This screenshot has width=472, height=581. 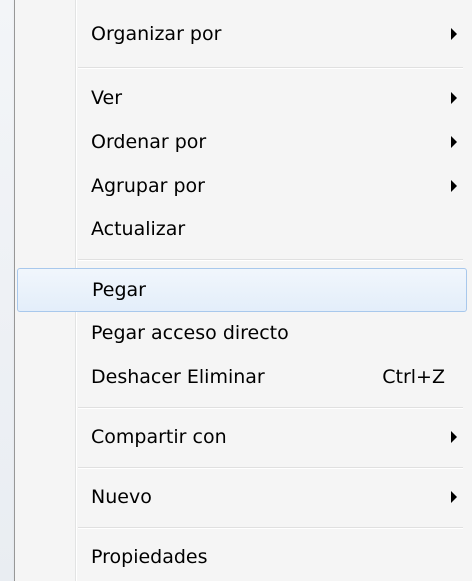 I want to click on menu-item-organizar-por: Organizar por, so click(x=242, y=34).